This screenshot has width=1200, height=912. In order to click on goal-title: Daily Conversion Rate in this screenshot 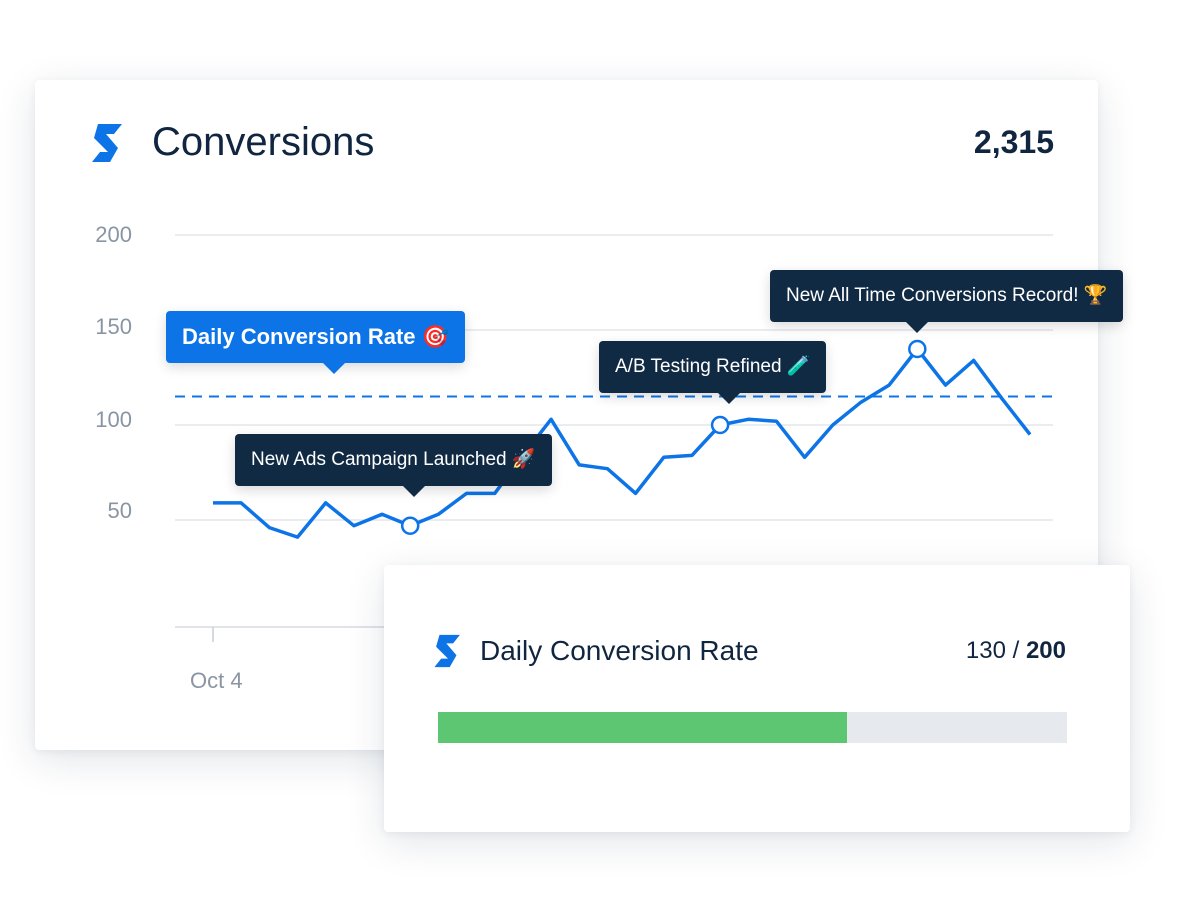, I will do `click(619, 650)`.